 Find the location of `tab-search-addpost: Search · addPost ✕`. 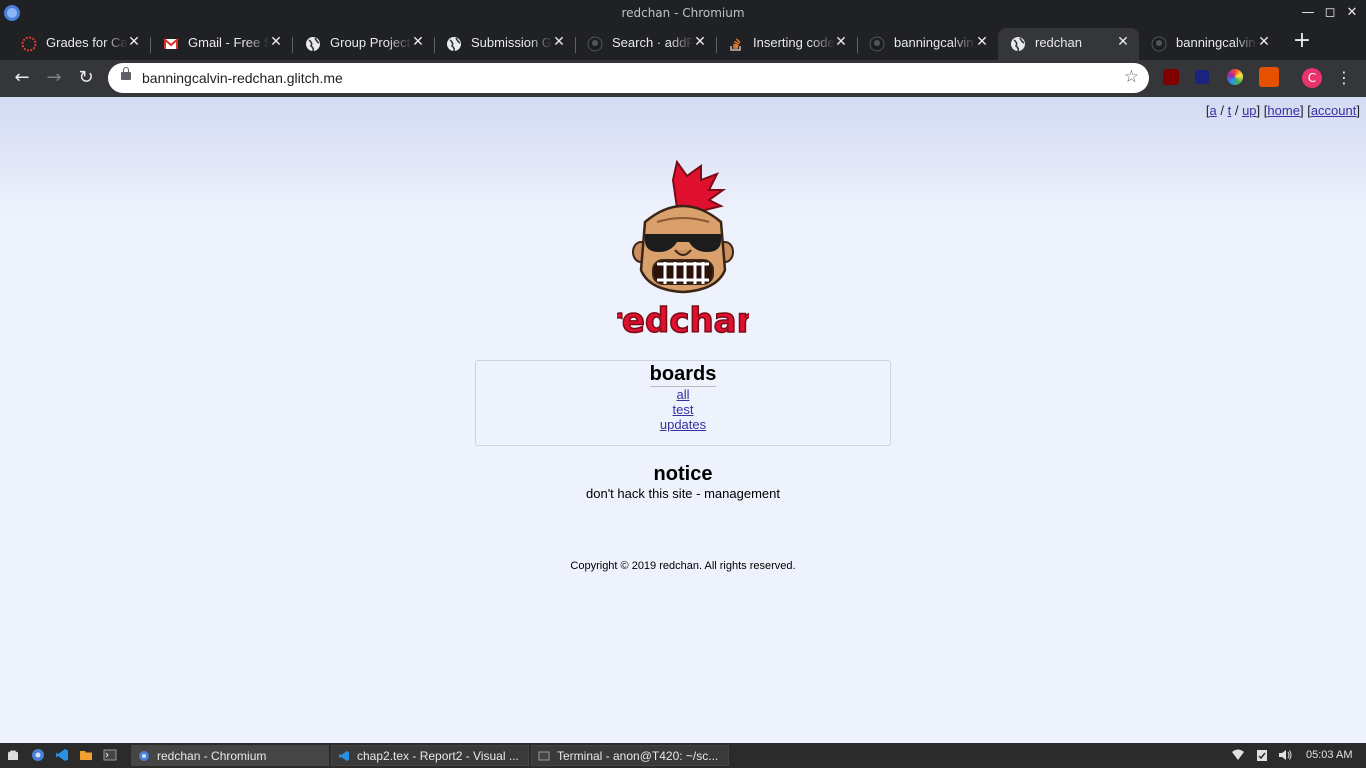

tab-search-addpost: Search · addPost ✕ is located at coordinates (646, 44).